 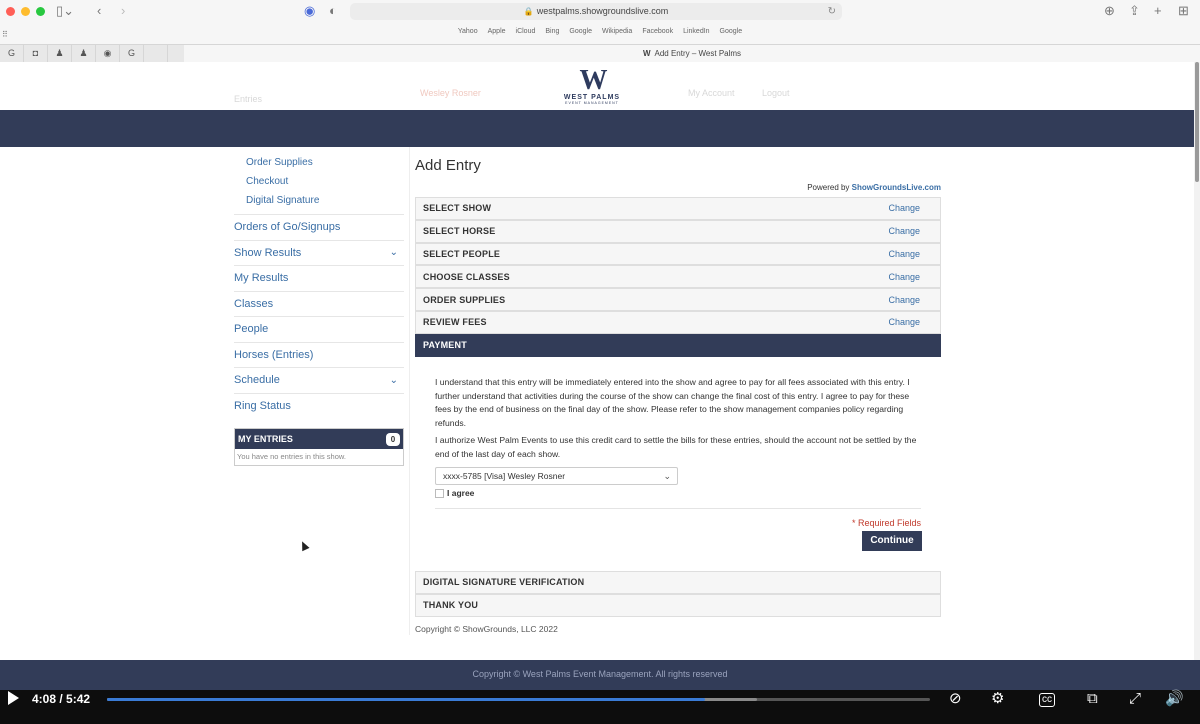 I want to click on site-nav-band, so click(x=600, y=128).